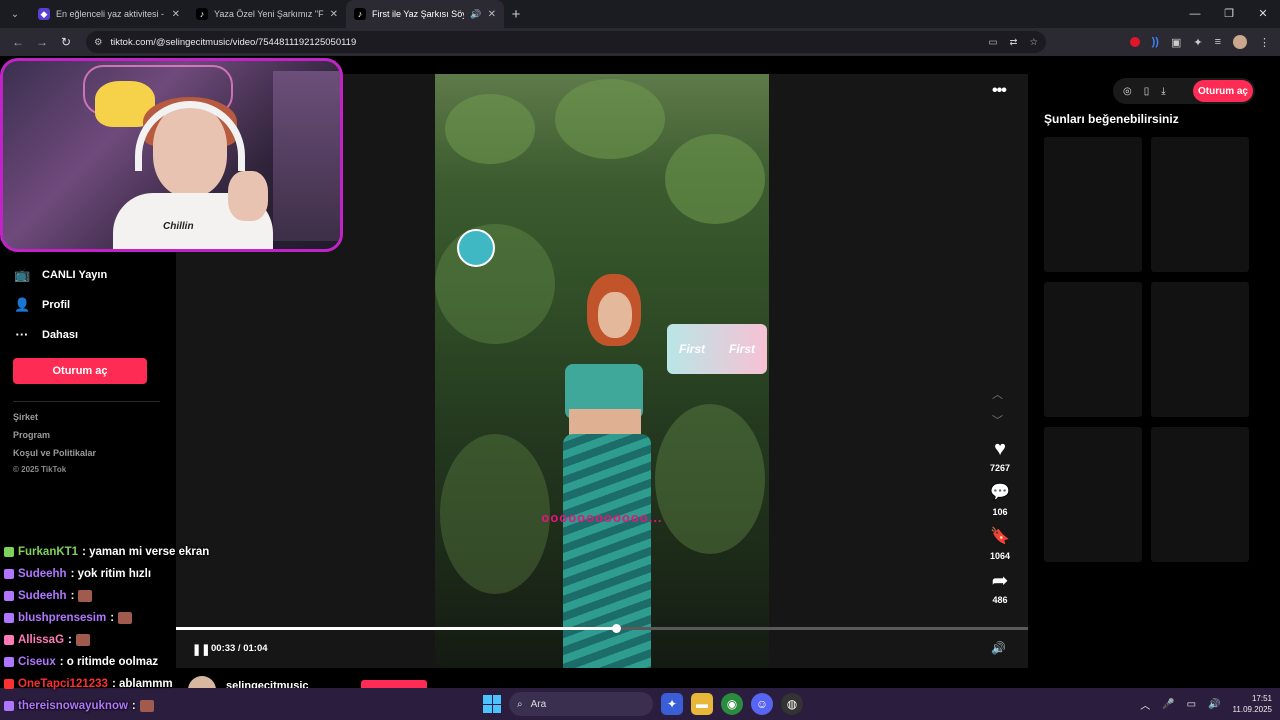  What do you see at coordinates (60, 334) in the screenshot?
I see `sidebar-item-label: Dahası` at bounding box center [60, 334].